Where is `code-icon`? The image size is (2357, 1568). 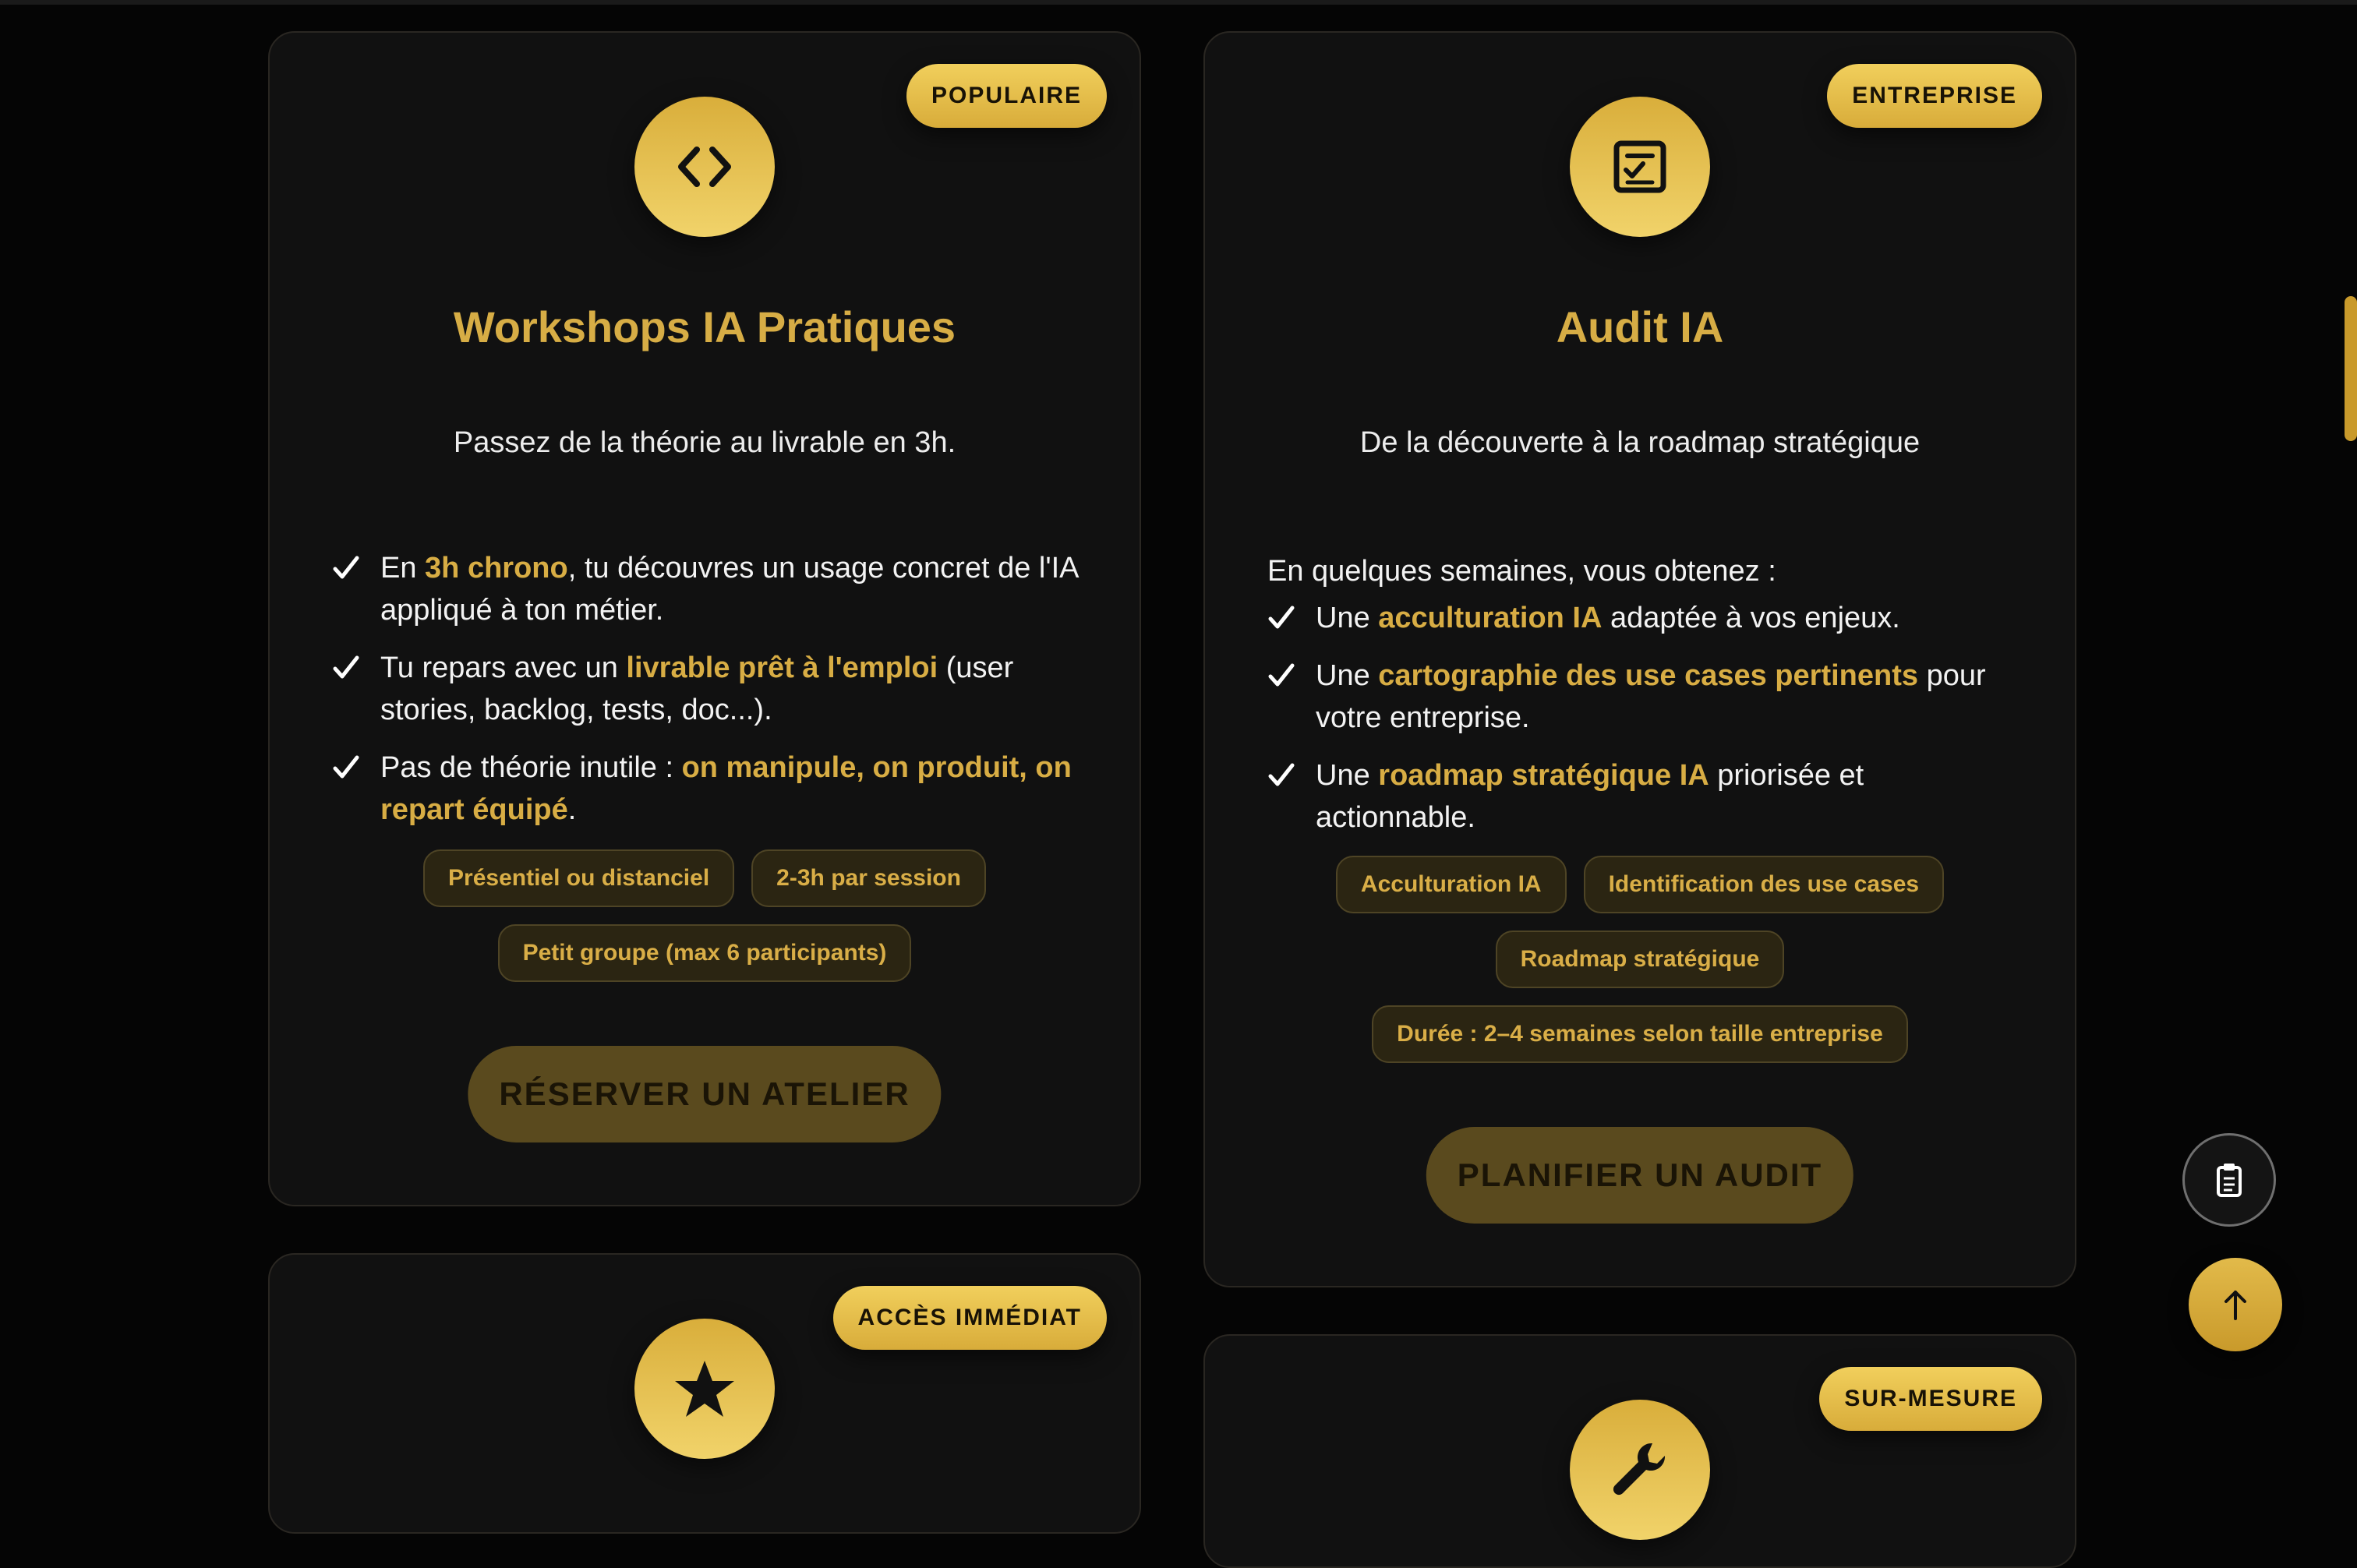
code-icon is located at coordinates (705, 167).